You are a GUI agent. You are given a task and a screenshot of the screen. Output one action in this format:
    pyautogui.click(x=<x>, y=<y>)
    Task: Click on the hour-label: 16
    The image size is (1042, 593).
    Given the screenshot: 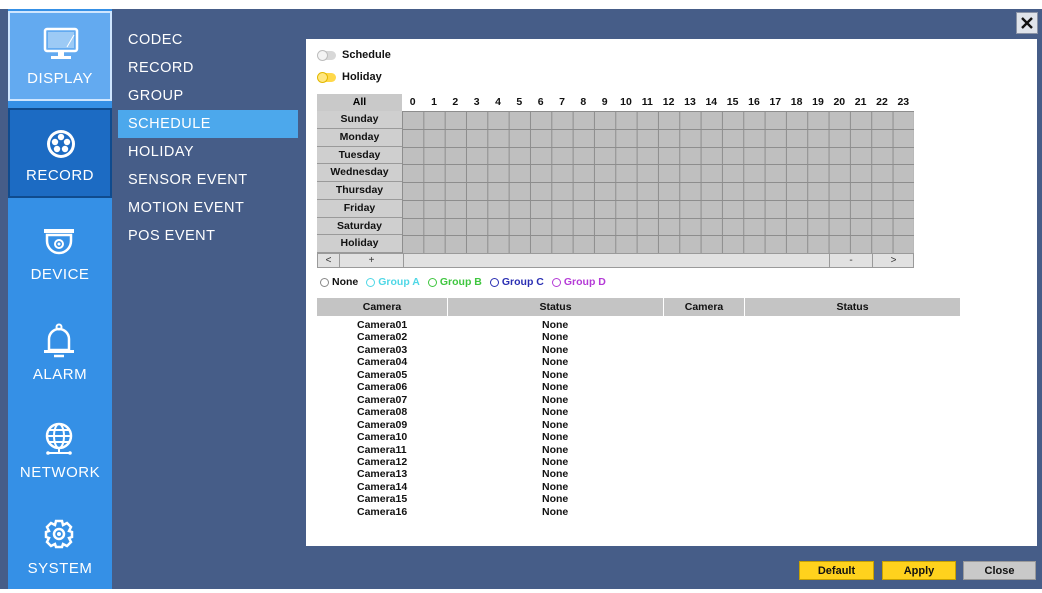 What is the action you would take?
    pyautogui.click(x=753, y=102)
    